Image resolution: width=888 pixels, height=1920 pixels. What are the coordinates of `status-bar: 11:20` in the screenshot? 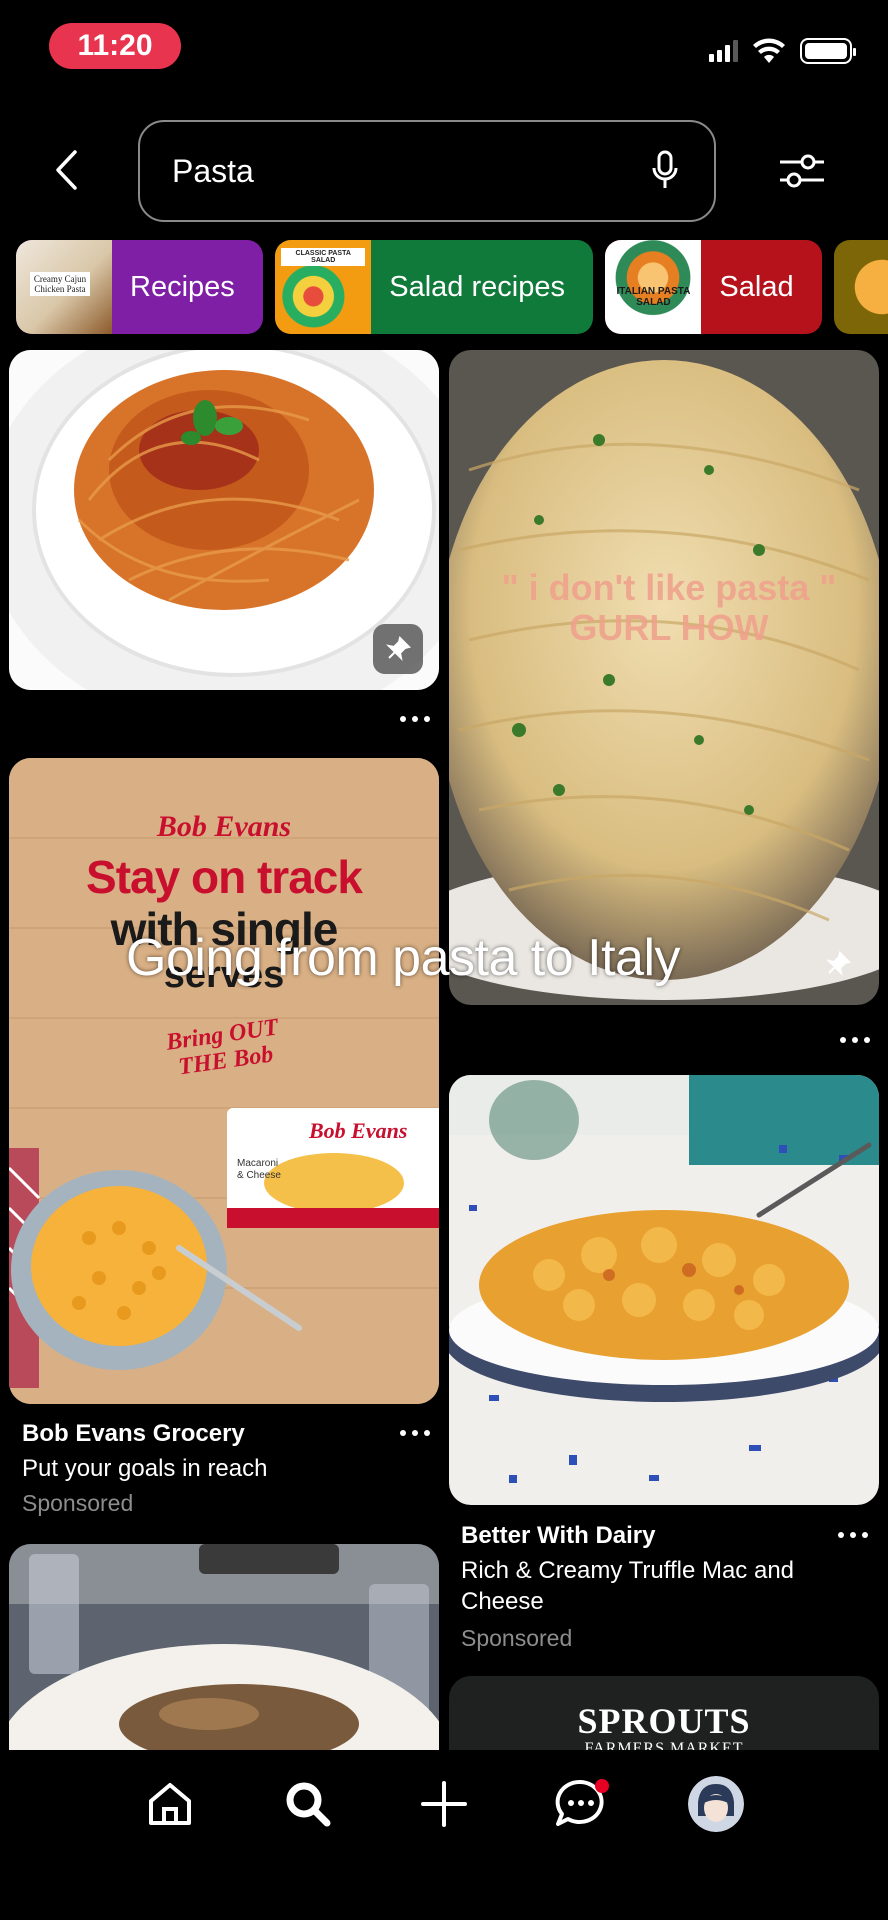 It's located at (444, 45).